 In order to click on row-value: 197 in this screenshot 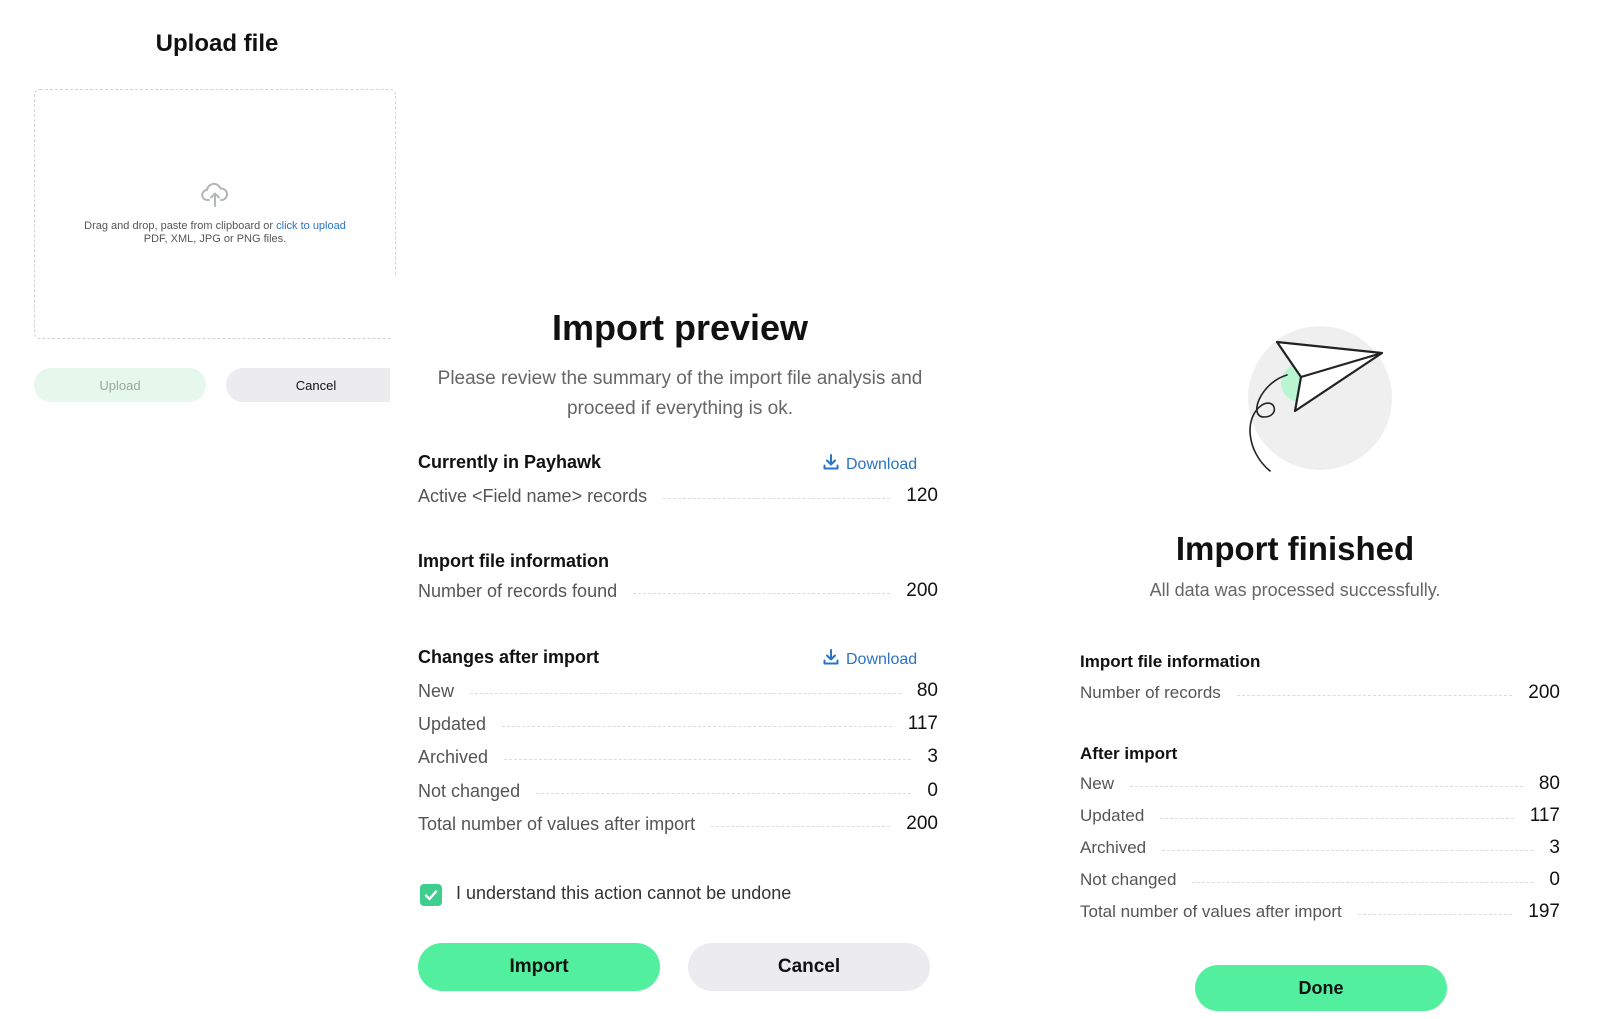, I will do `click(1544, 911)`.